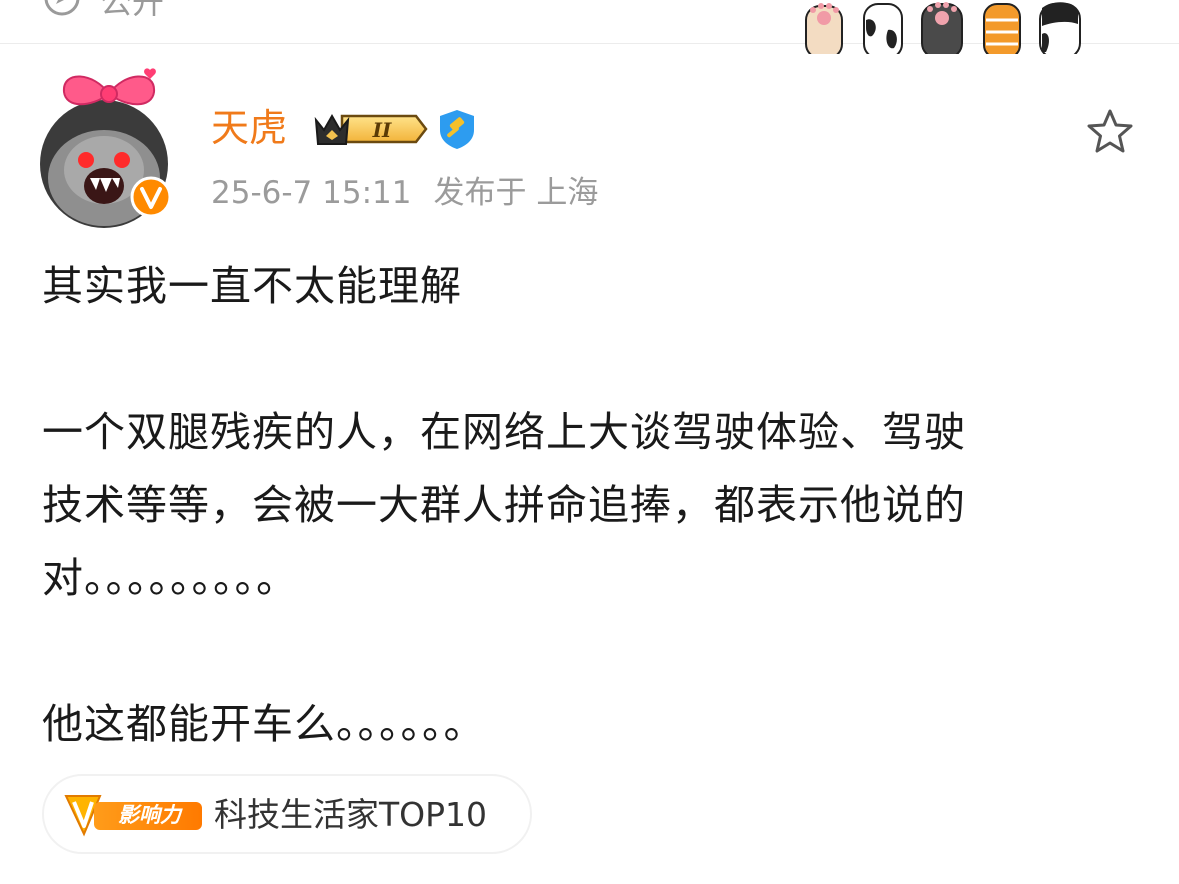  Describe the element at coordinates (151, 197) in the screenshot. I see `vip-v-icon` at that location.